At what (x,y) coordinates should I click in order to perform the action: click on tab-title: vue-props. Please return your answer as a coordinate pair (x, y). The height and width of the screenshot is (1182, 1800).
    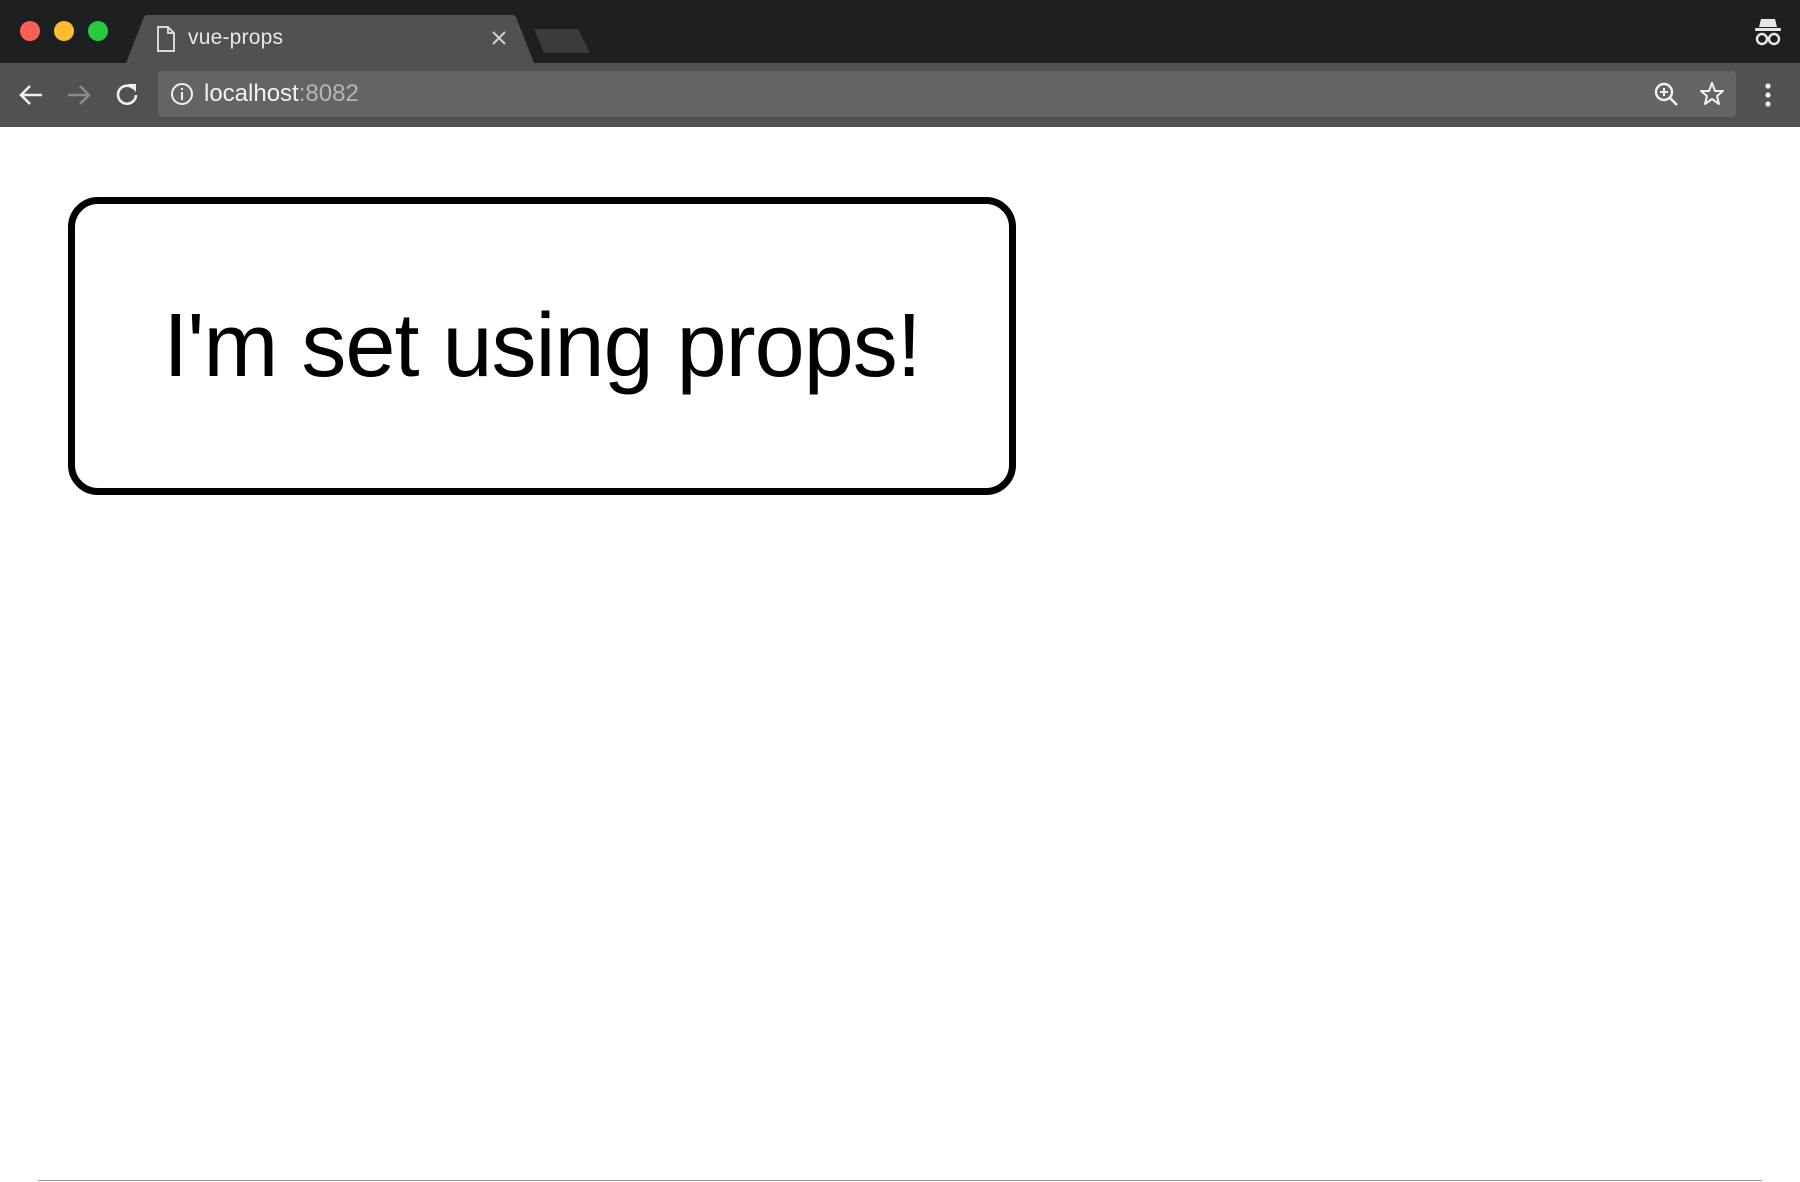
    Looking at the image, I should click on (236, 37).